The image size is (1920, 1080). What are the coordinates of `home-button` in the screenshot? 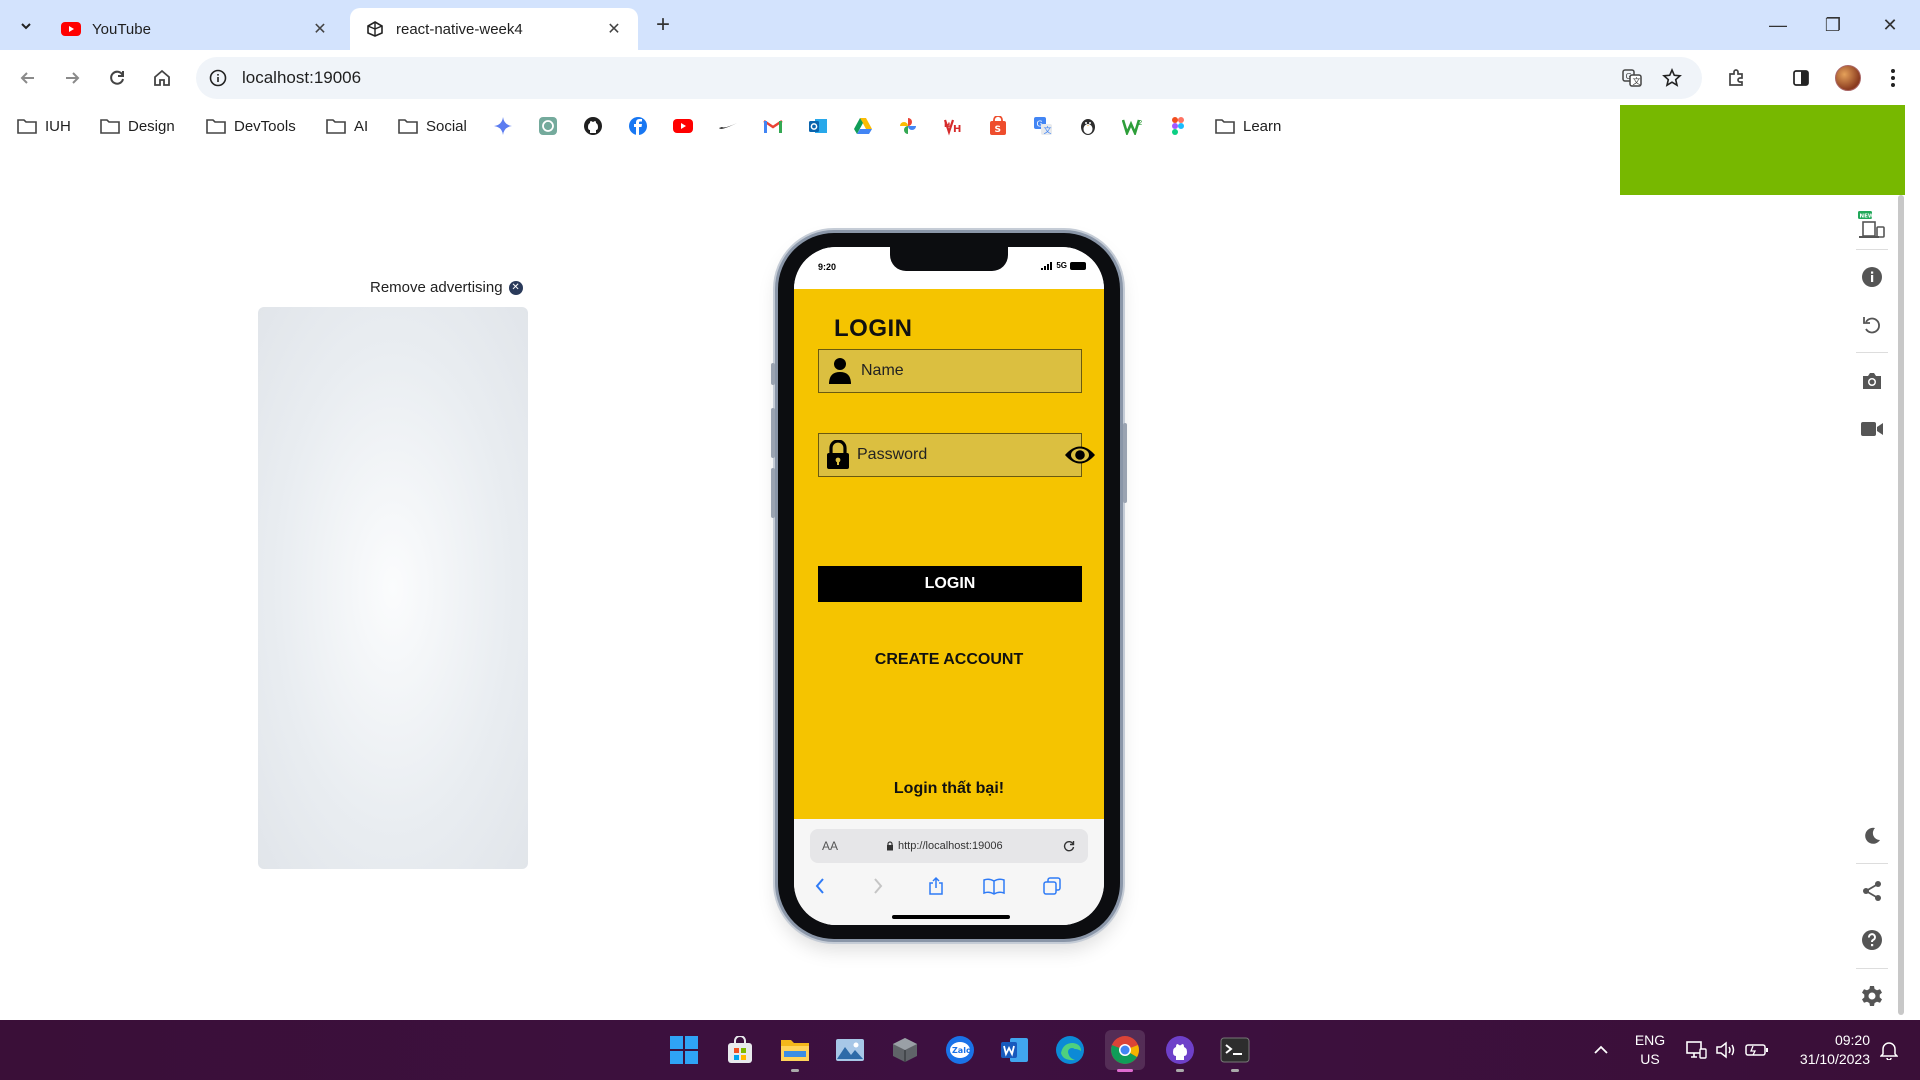 It's located at (162, 78).